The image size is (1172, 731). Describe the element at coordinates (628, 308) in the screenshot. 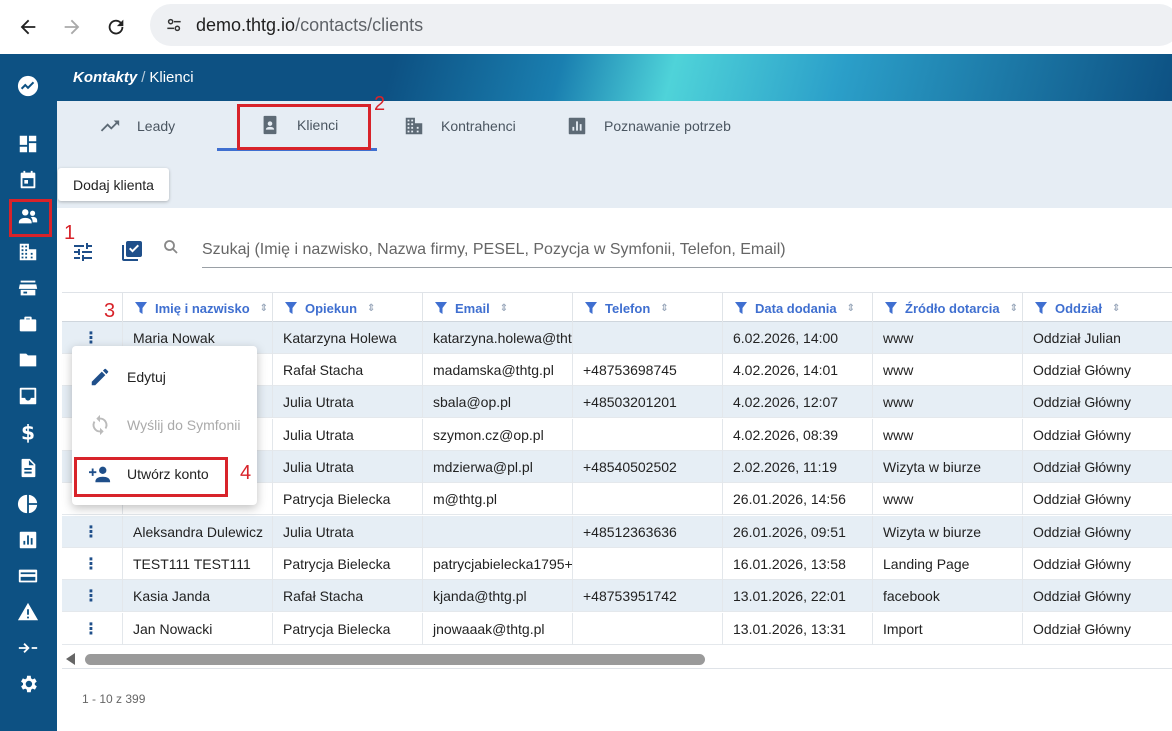

I see `column-label: Telefon` at that location.